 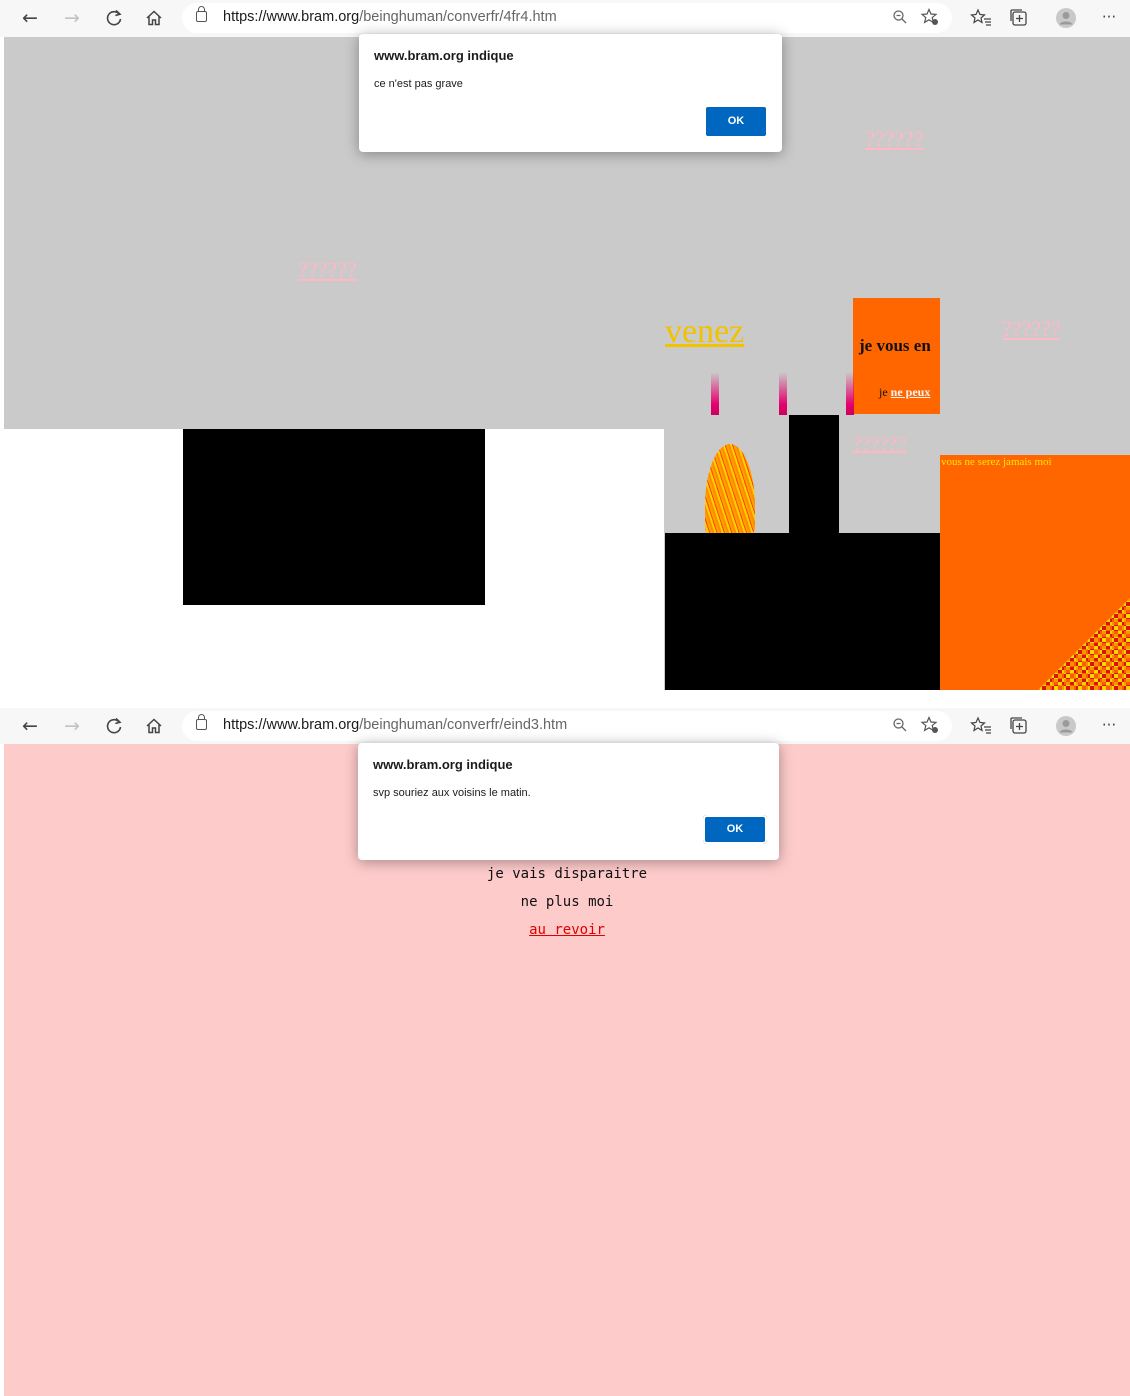 What do you see at coordinates (911, 392) in the screenshot?
I see `ne-peux-link: ne peux` at bounding box center [911, 392].